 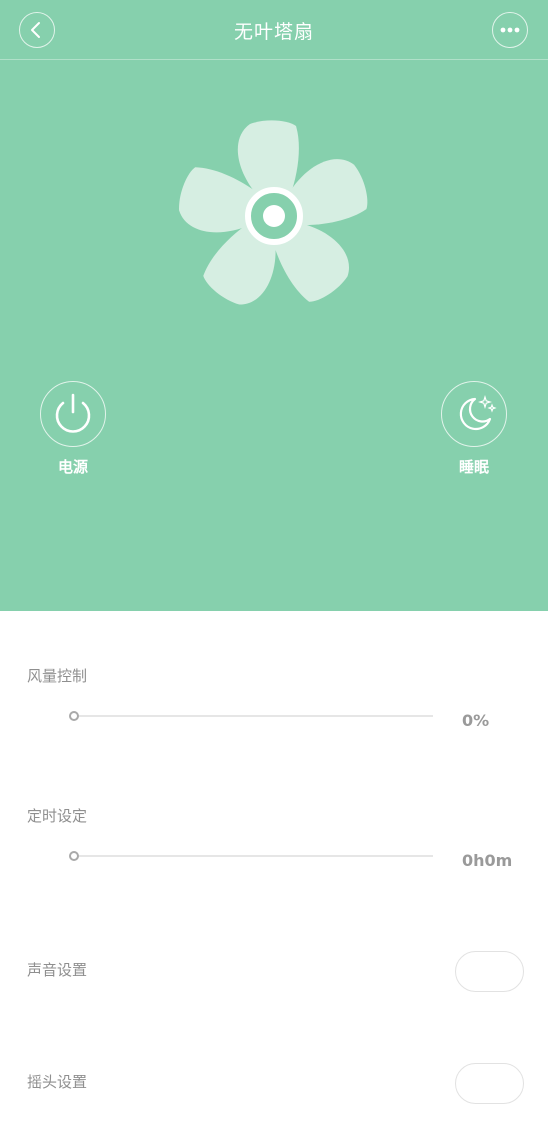 What do you see at coordinates (473, 467) in the screenshot?
I see `sleep-label: 睡眠` at bounding box center [473, 467].